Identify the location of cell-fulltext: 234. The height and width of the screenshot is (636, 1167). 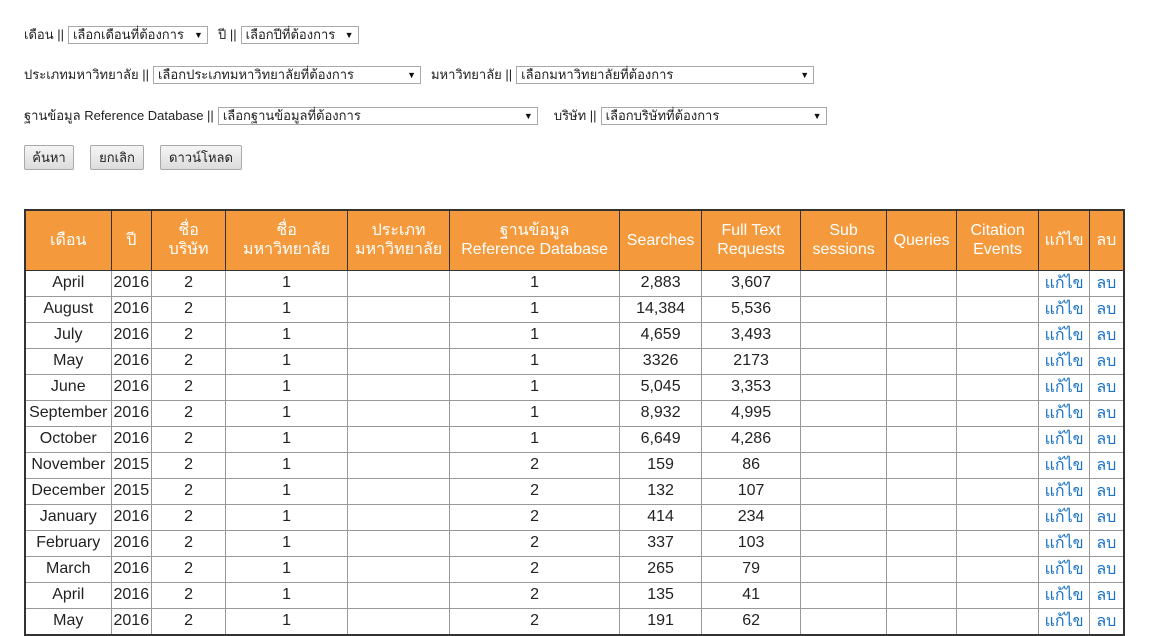
(751, 517).